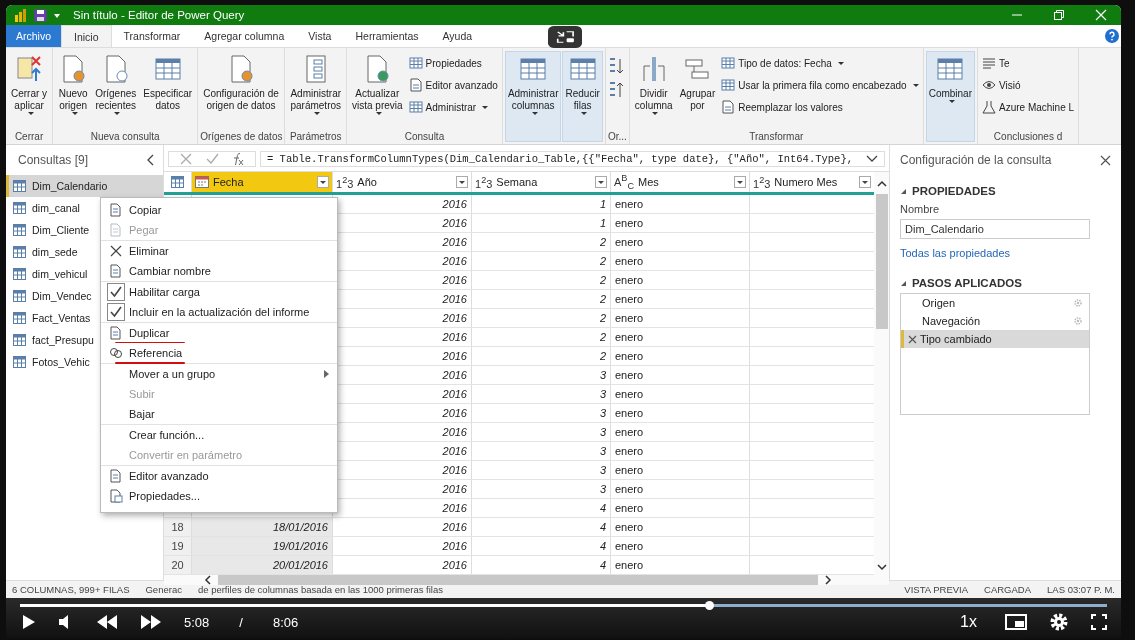 The height and width of the screenshot is (640, 1135). I want to click on column-header: 1$^{2}$3 Semana, so click(540, 182).